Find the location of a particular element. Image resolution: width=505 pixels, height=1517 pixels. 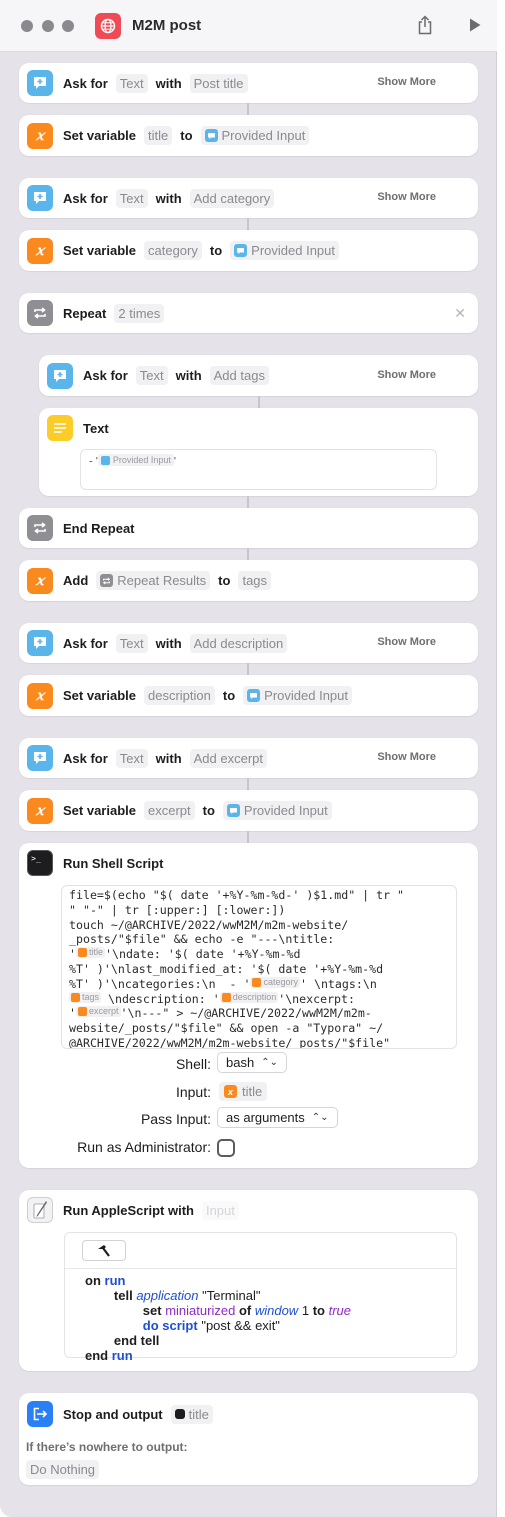

action-add-to-variable: 𝑥 Add Repeat Results to tags is located at coordinates (248, 580).